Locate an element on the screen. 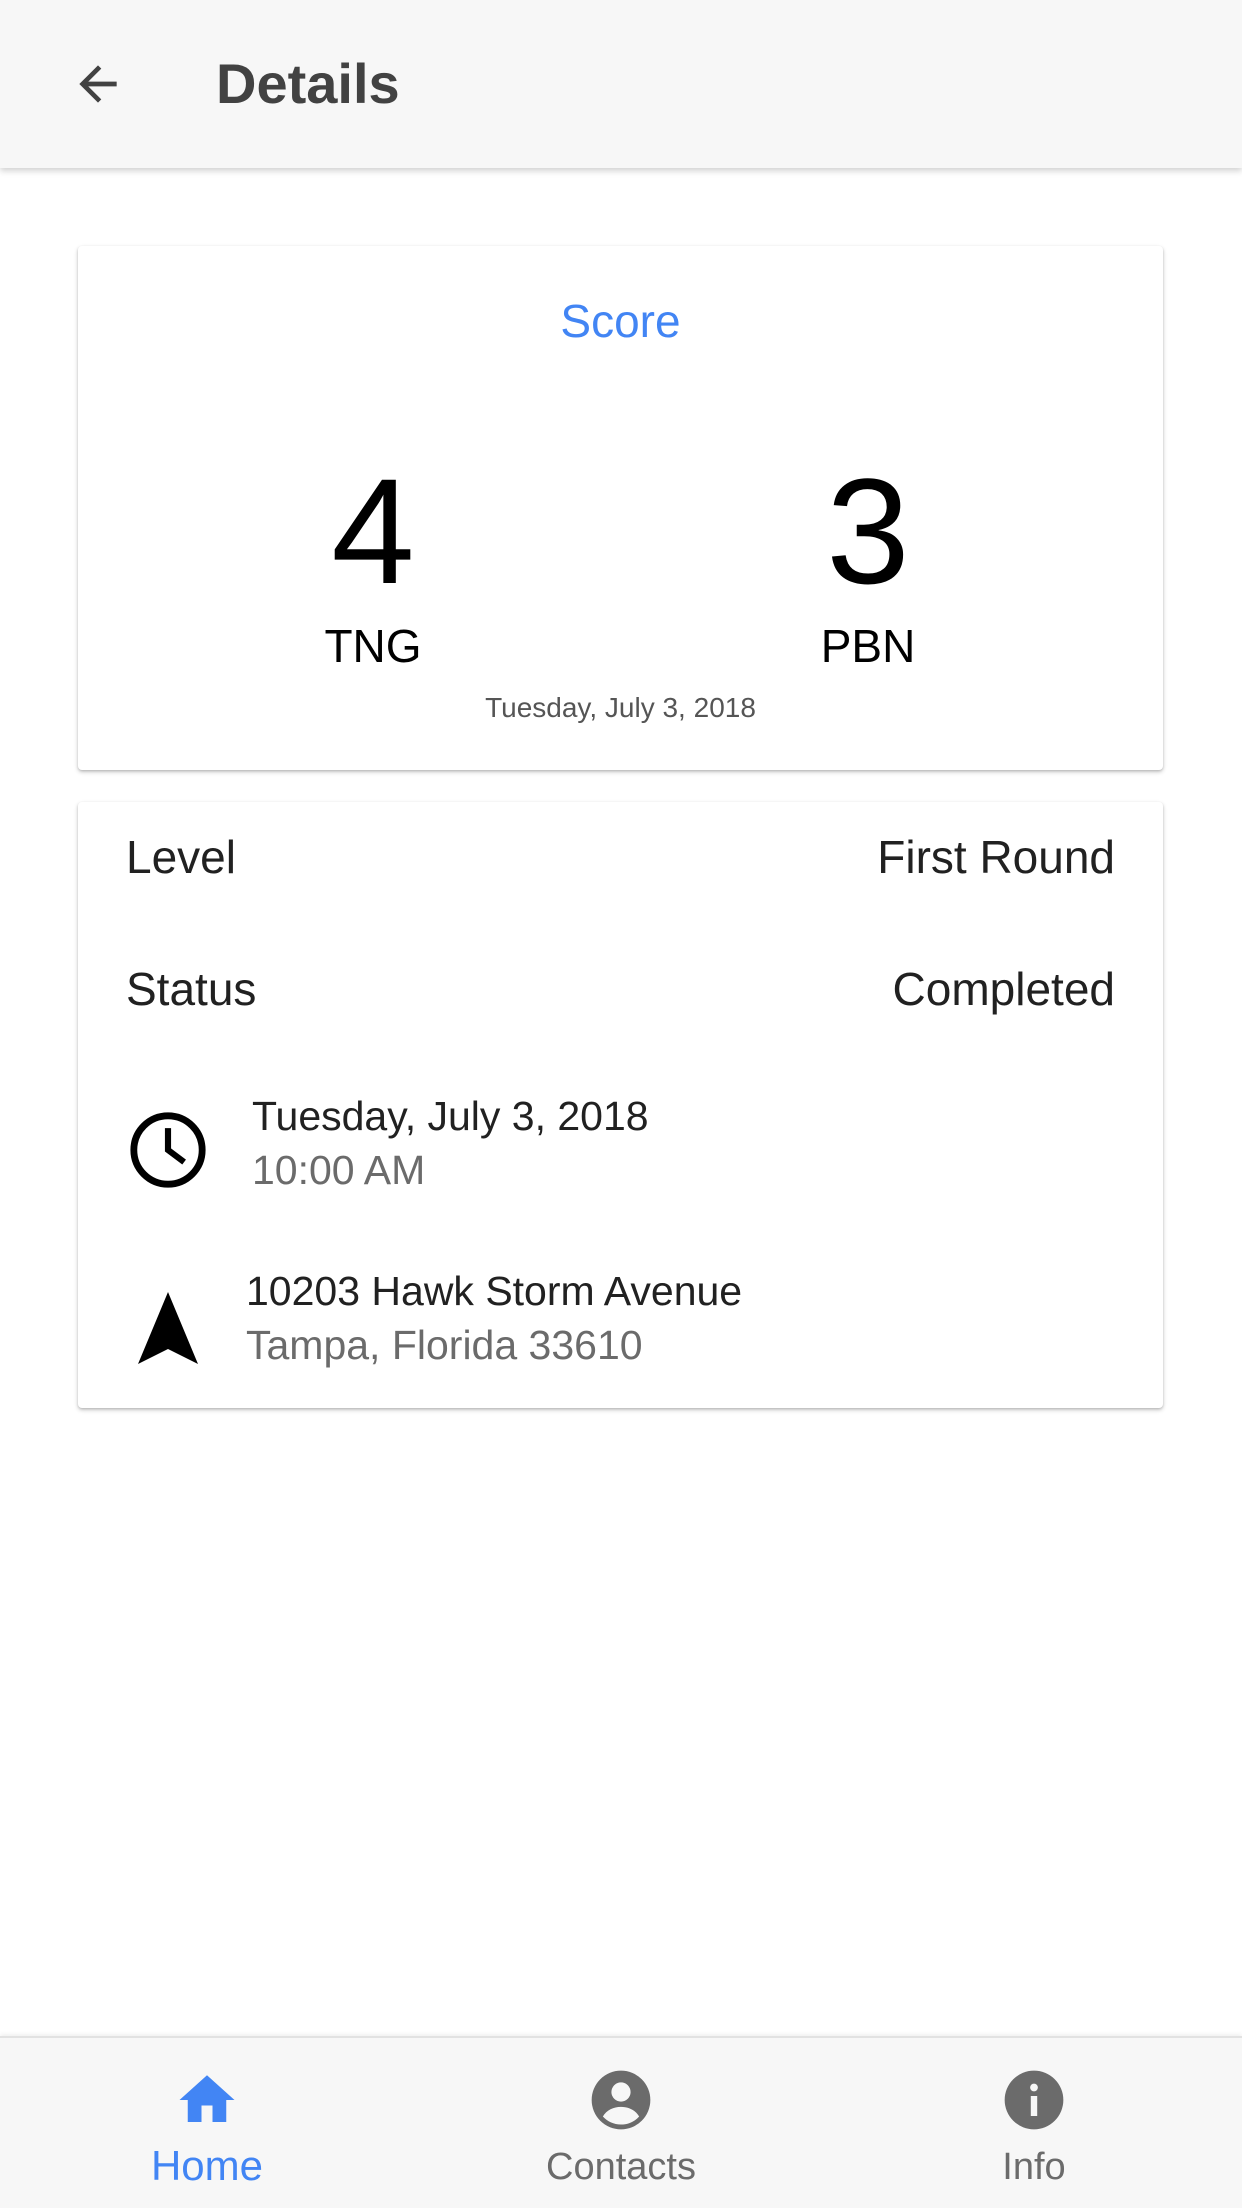 The height and width of the screenshot is (2208, 1242). level-value: First Round is located at coordinates (996, 857).